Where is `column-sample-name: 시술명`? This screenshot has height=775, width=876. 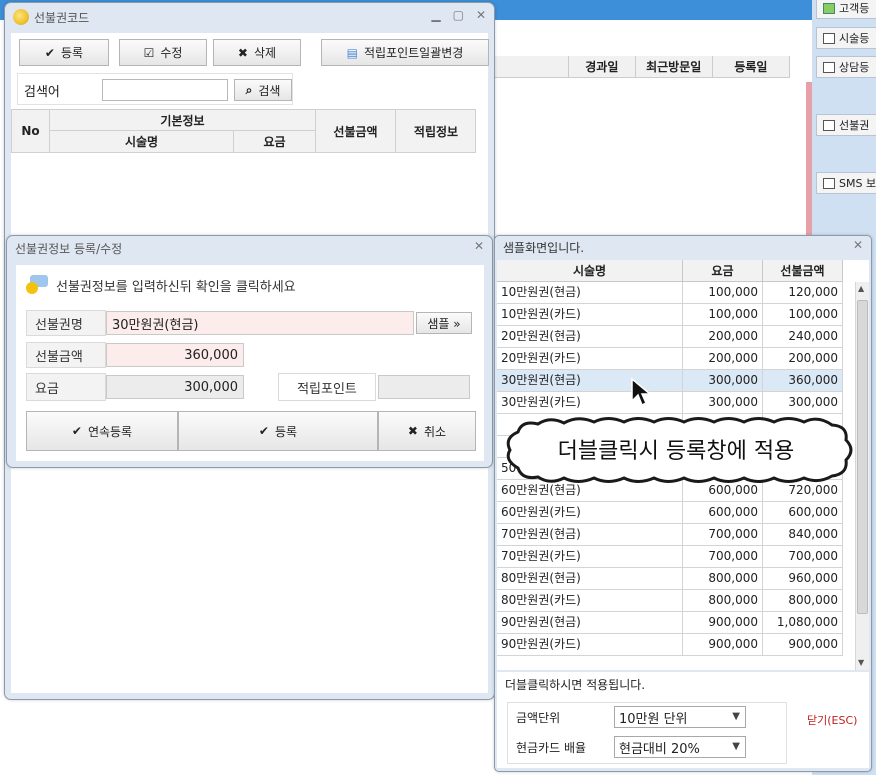
column-sample-name: 시술명 is located at coordinates (590, 270).